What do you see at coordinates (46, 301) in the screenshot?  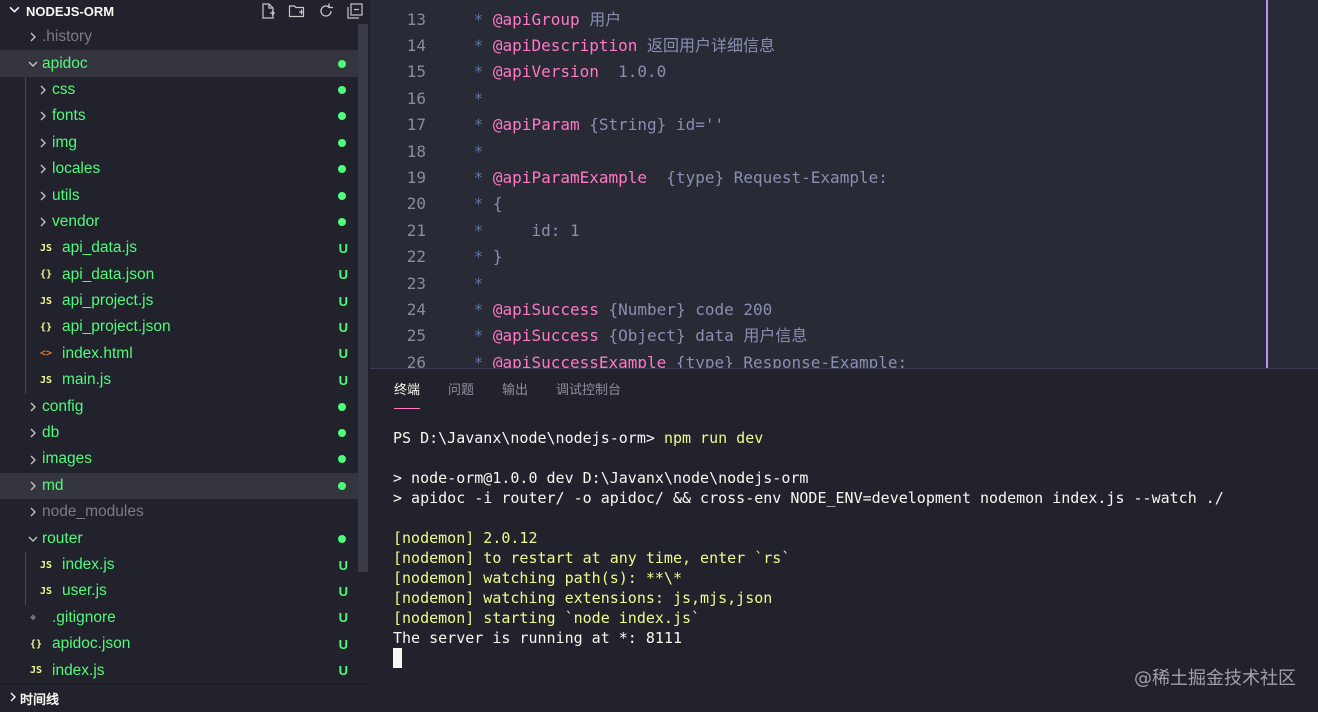 I see `js-file-icon: JS` at bounding box center [46, 301].